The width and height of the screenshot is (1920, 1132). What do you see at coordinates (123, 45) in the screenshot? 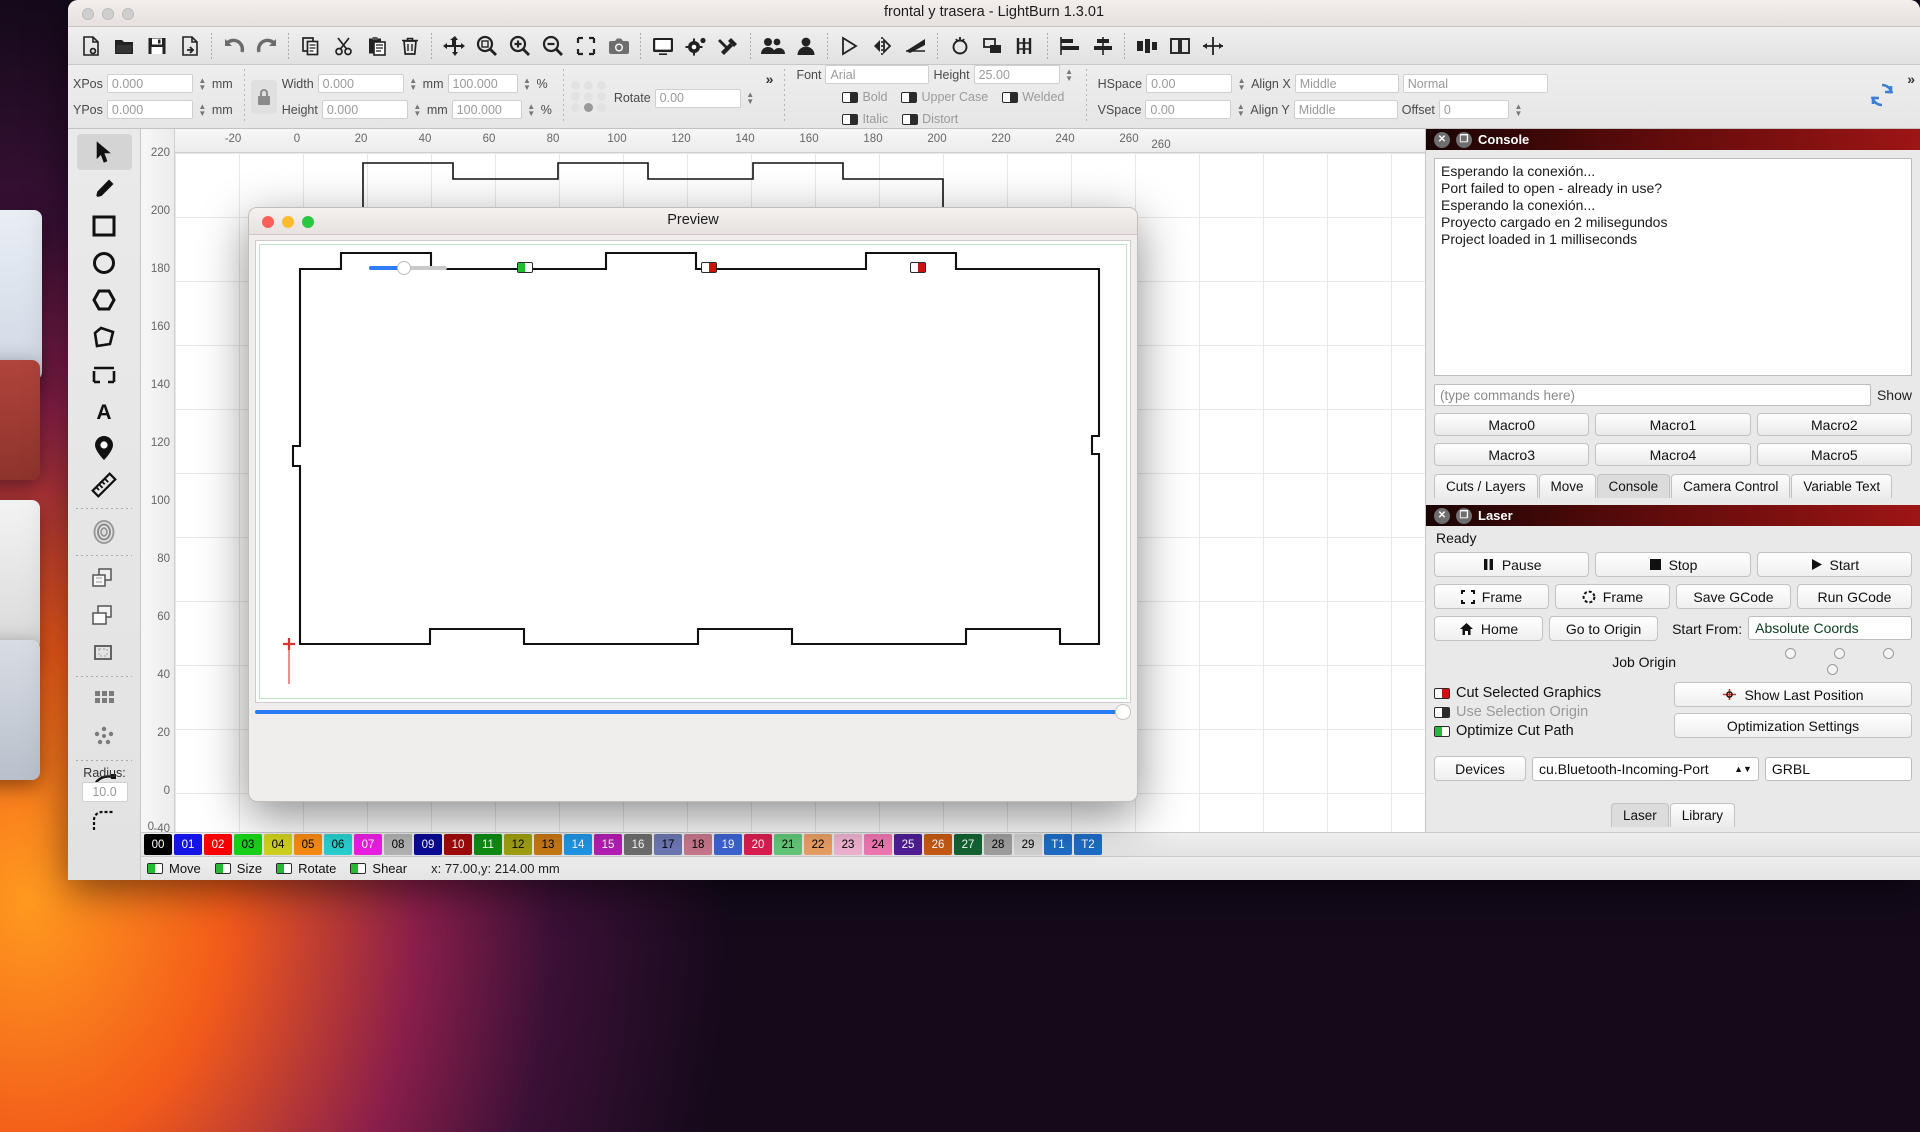
I see `open-folder-icon` at bounding box center [123, 45].